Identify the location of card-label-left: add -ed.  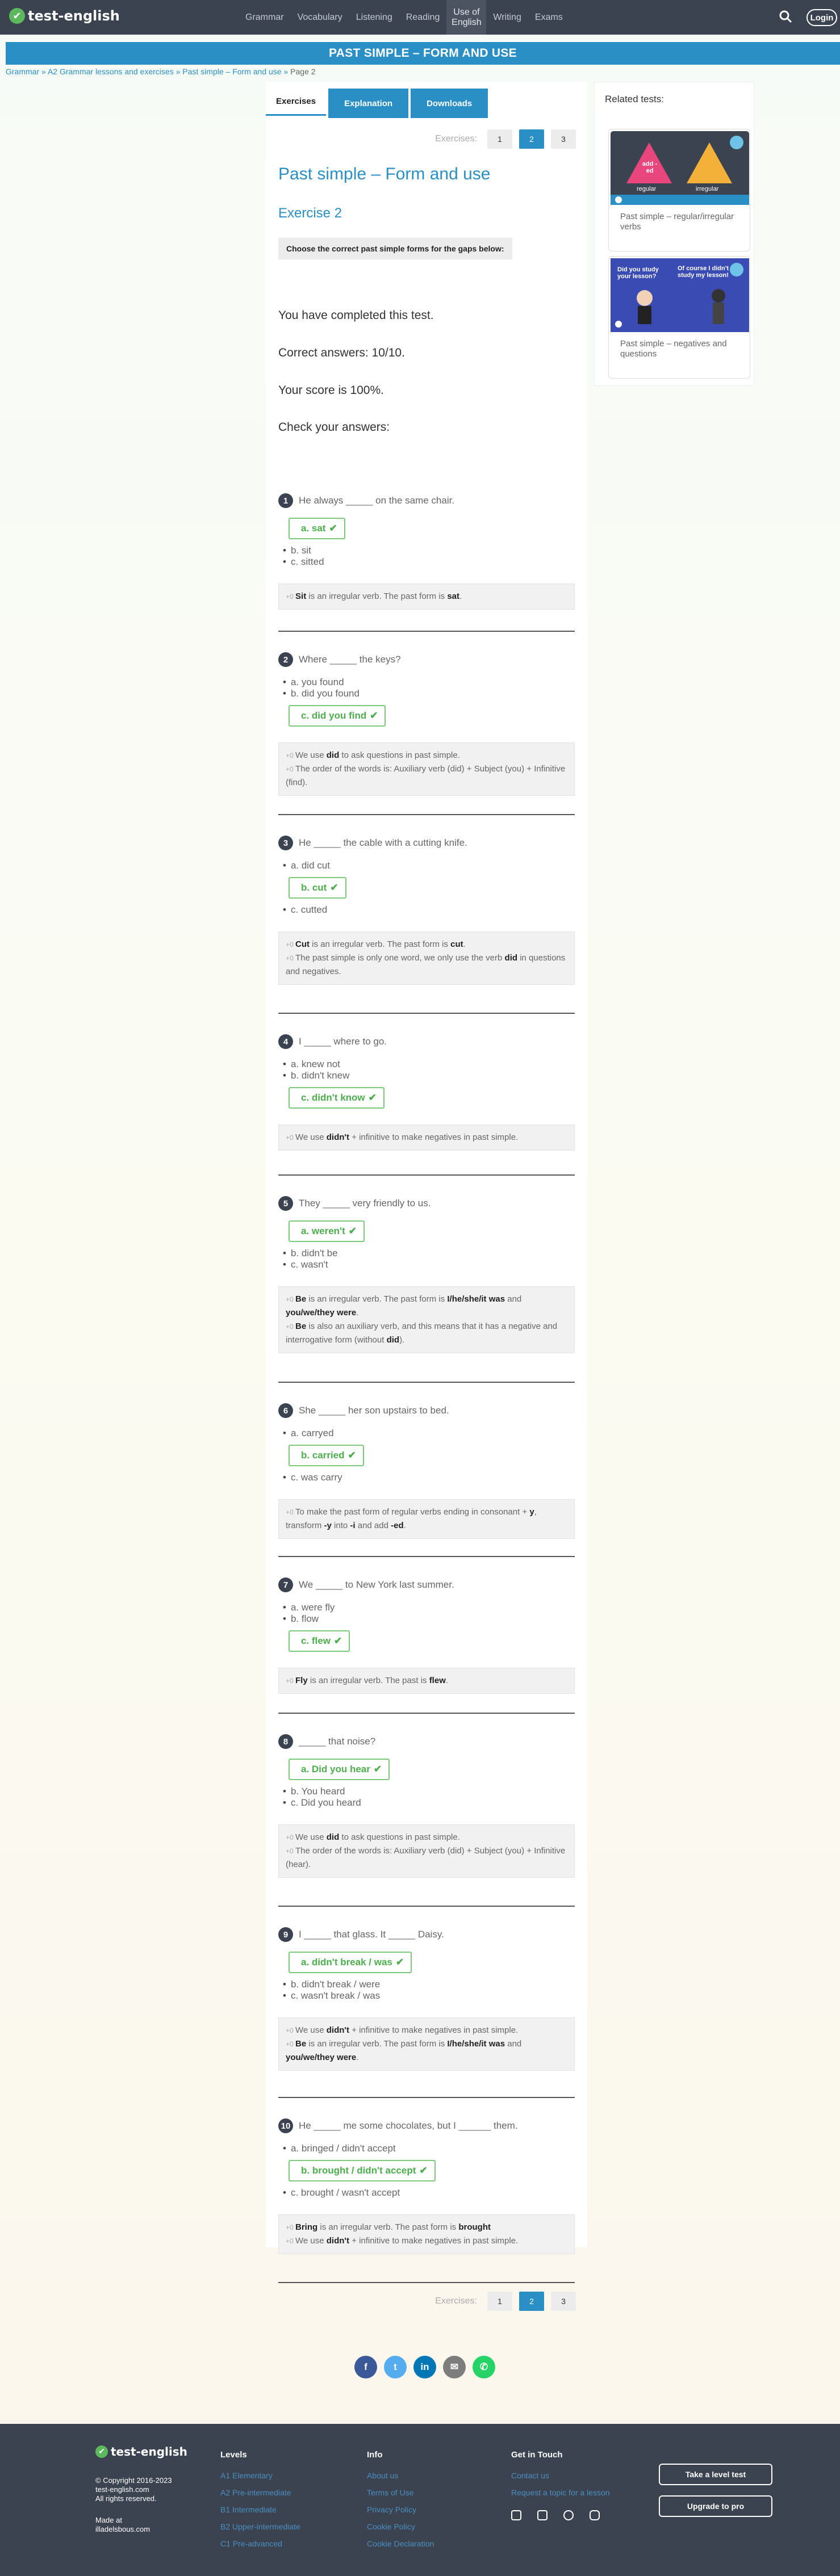
(650, 168).